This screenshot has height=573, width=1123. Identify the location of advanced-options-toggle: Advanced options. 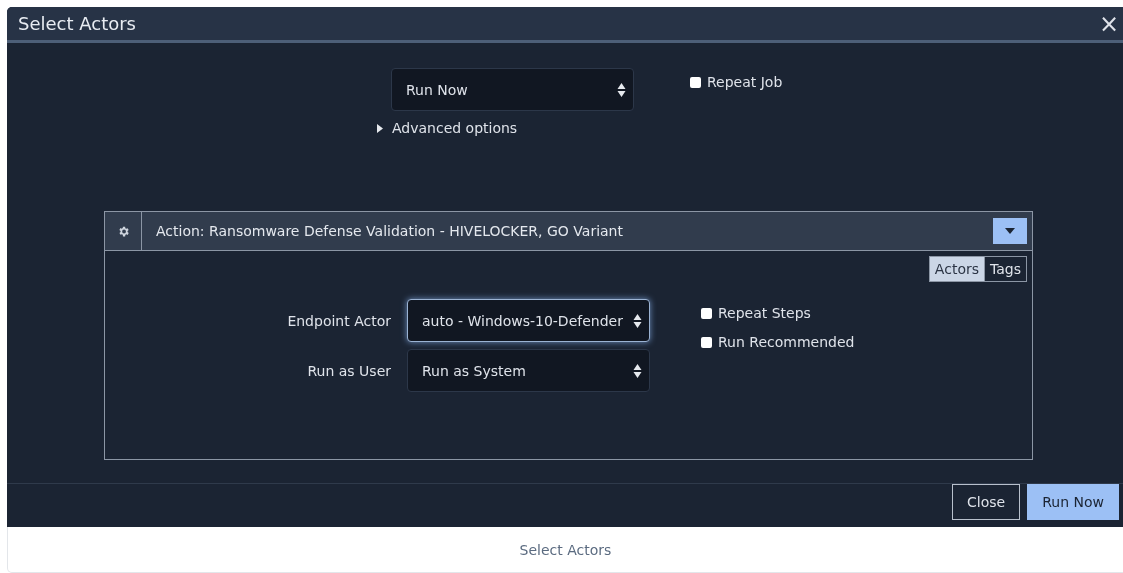
(505, 128).